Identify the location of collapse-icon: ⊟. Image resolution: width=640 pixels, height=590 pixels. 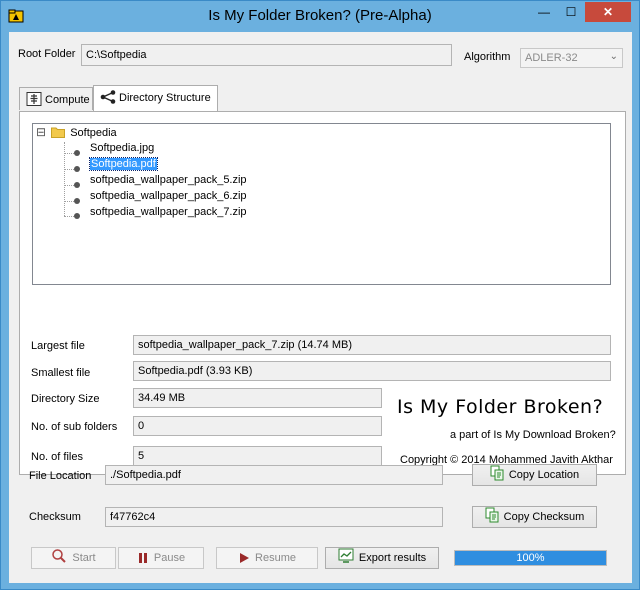
(41, 132).